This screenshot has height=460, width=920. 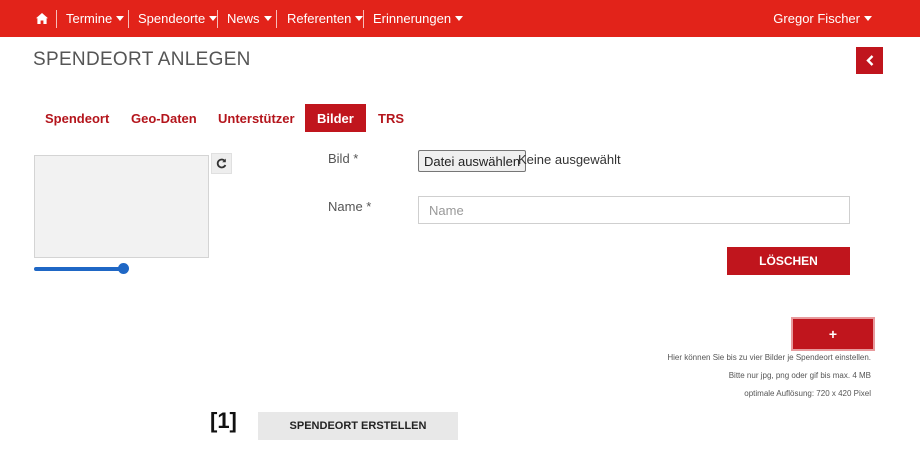 I want to click on nav-item-label: Termine, so click(x=89, y=18).